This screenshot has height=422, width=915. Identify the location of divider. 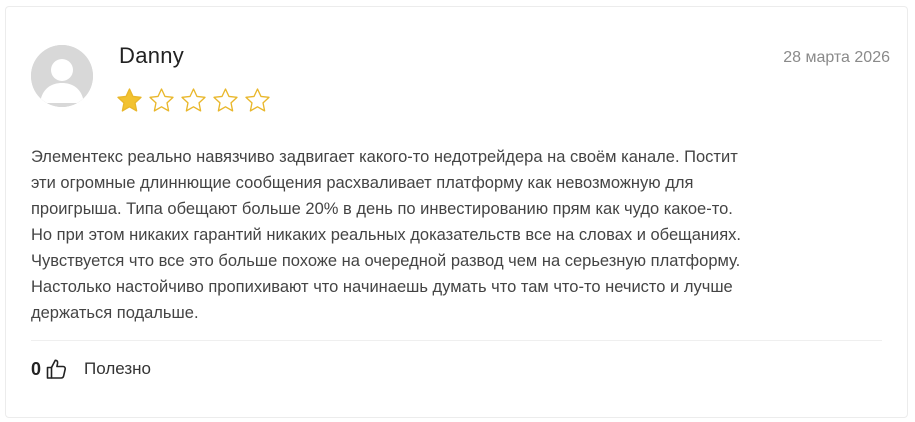
(456, 340).